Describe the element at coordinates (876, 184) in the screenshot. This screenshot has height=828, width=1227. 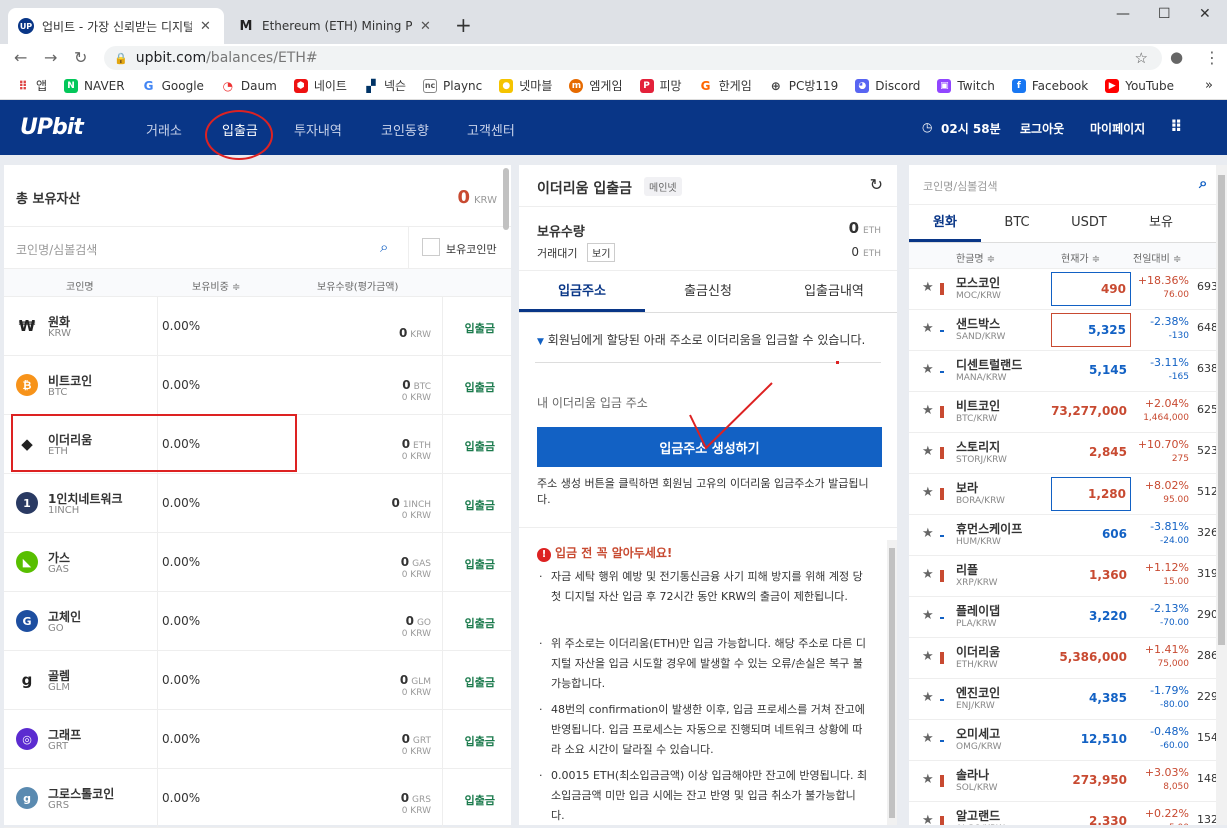
I see `refresh-icon: ↻` at that location.